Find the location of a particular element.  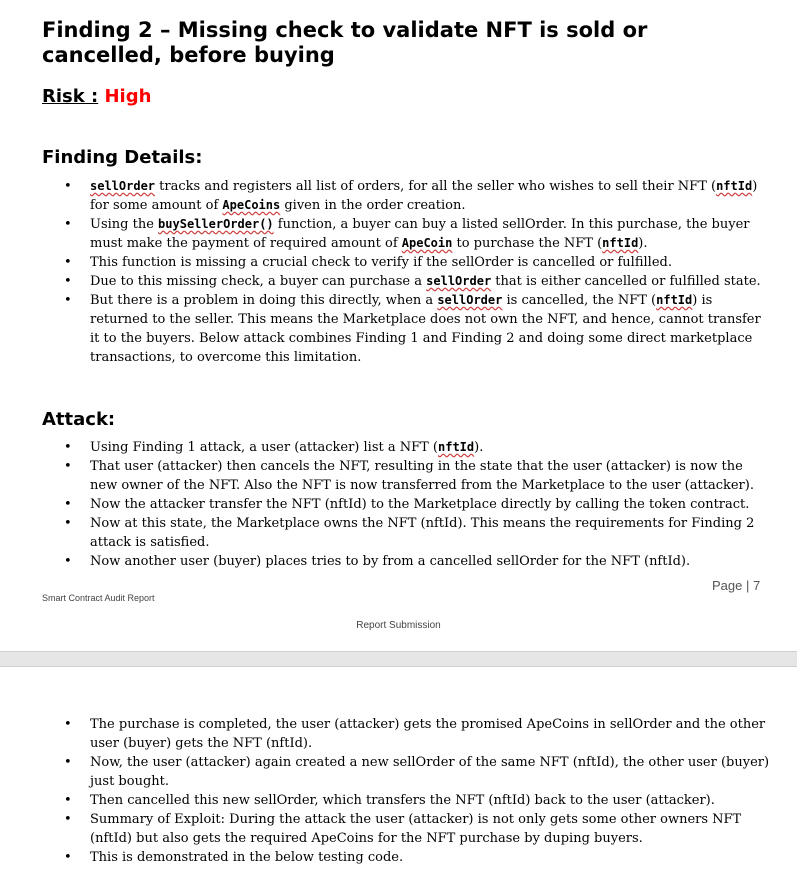

risk-line: Risk : High is located at coordinates (96, 96).